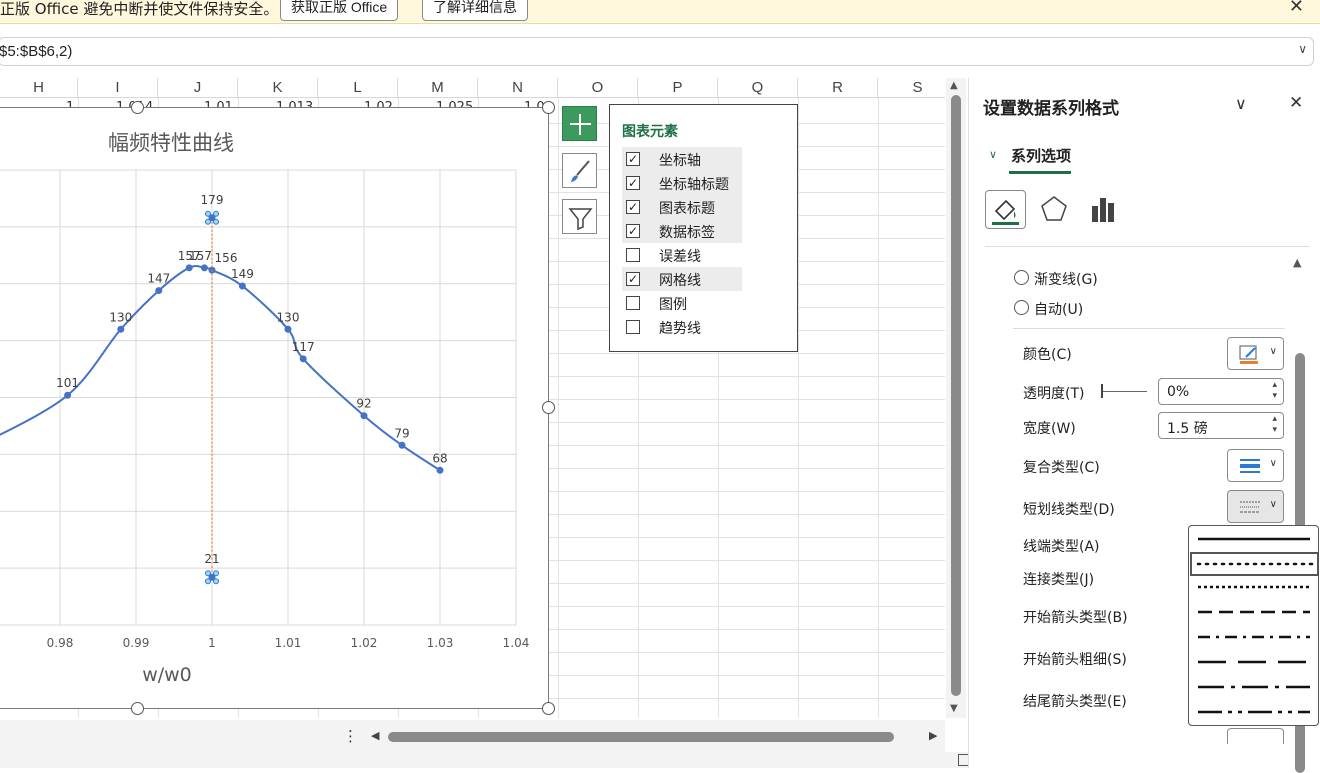  Describe the element at coordinates (678, 88) in the screenshot. I see `column-header-p: P` at that location.